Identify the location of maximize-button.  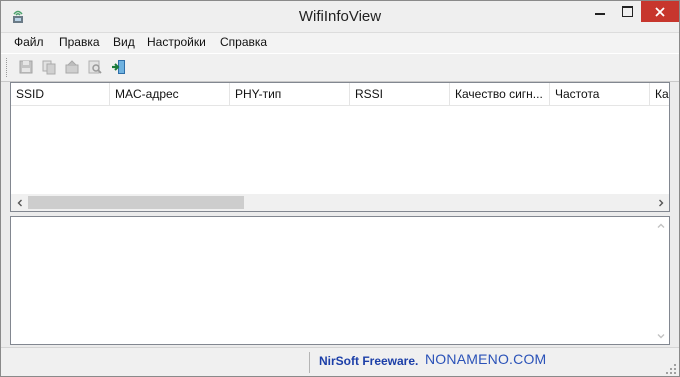
(627, 11).